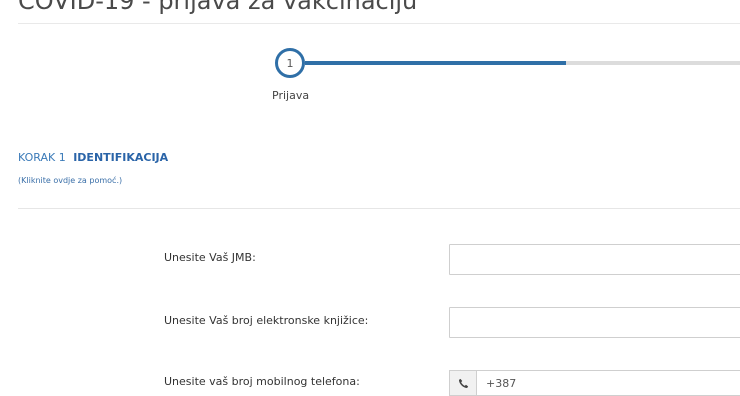  Describe the element at coordinates (594, 322) in the screenshot. I see `health-card-input` at that location.